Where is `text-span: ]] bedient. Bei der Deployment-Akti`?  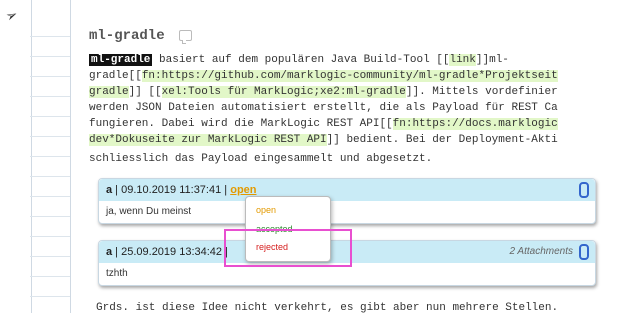 text-span: ]] bedient. Bei der Deployment-Akti is located at coordinates (442, 140).